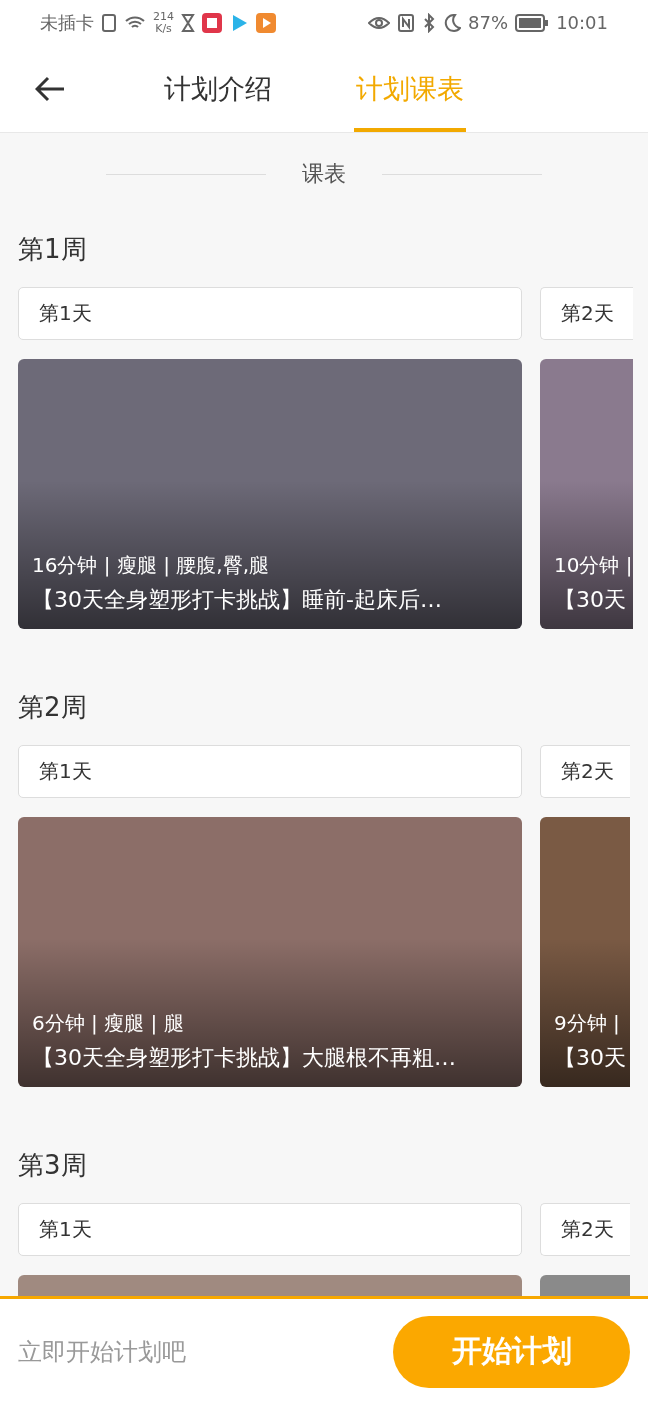  What do you see at coordinates (532, 22) in the screenshot?
I see `battery-icon` at bounding box center [532, 22].